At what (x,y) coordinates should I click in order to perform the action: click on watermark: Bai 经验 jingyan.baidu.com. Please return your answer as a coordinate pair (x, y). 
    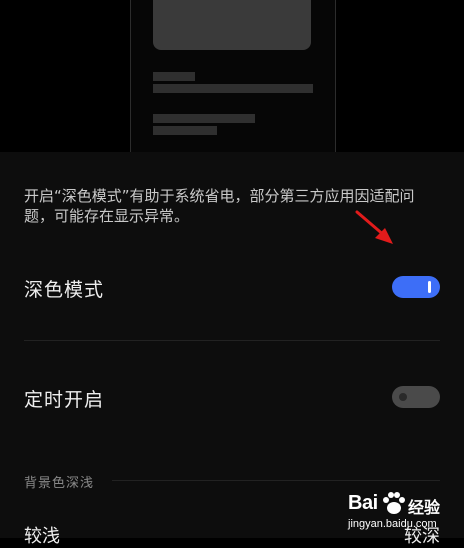
    Looking at the image, I should click on (397, 514).